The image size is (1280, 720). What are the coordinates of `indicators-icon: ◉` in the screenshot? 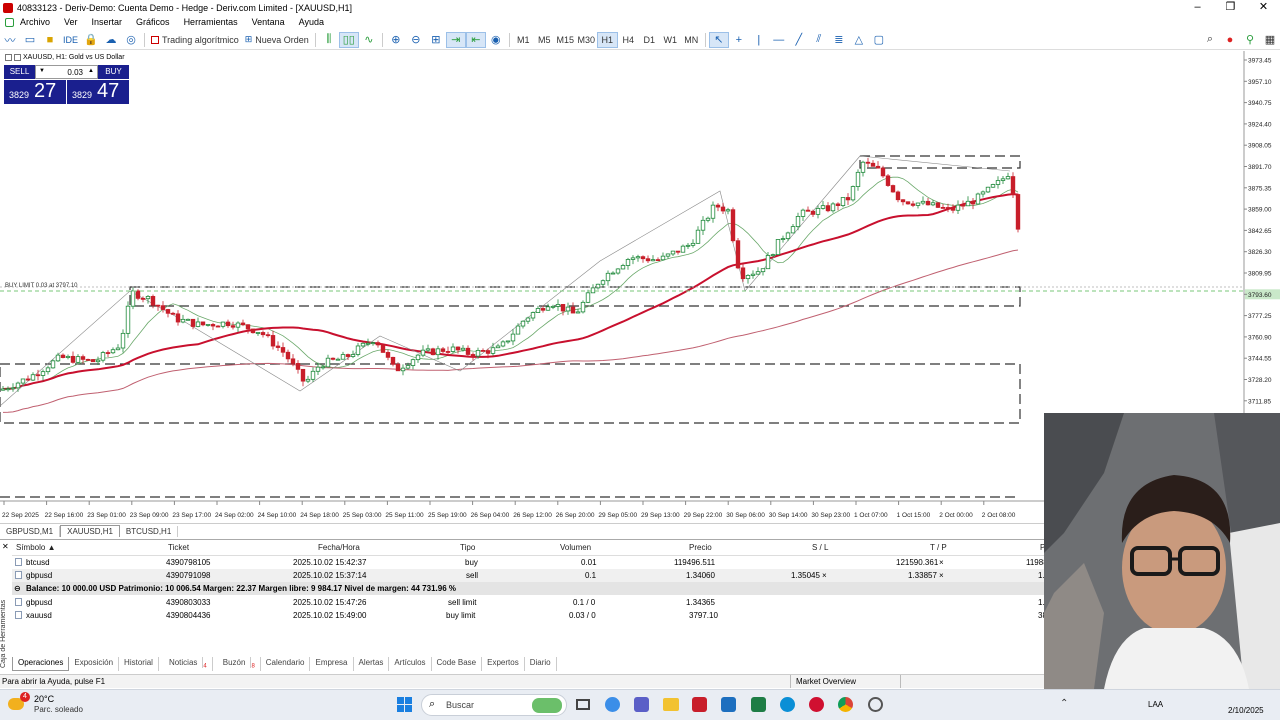 It's located at (496, 40).